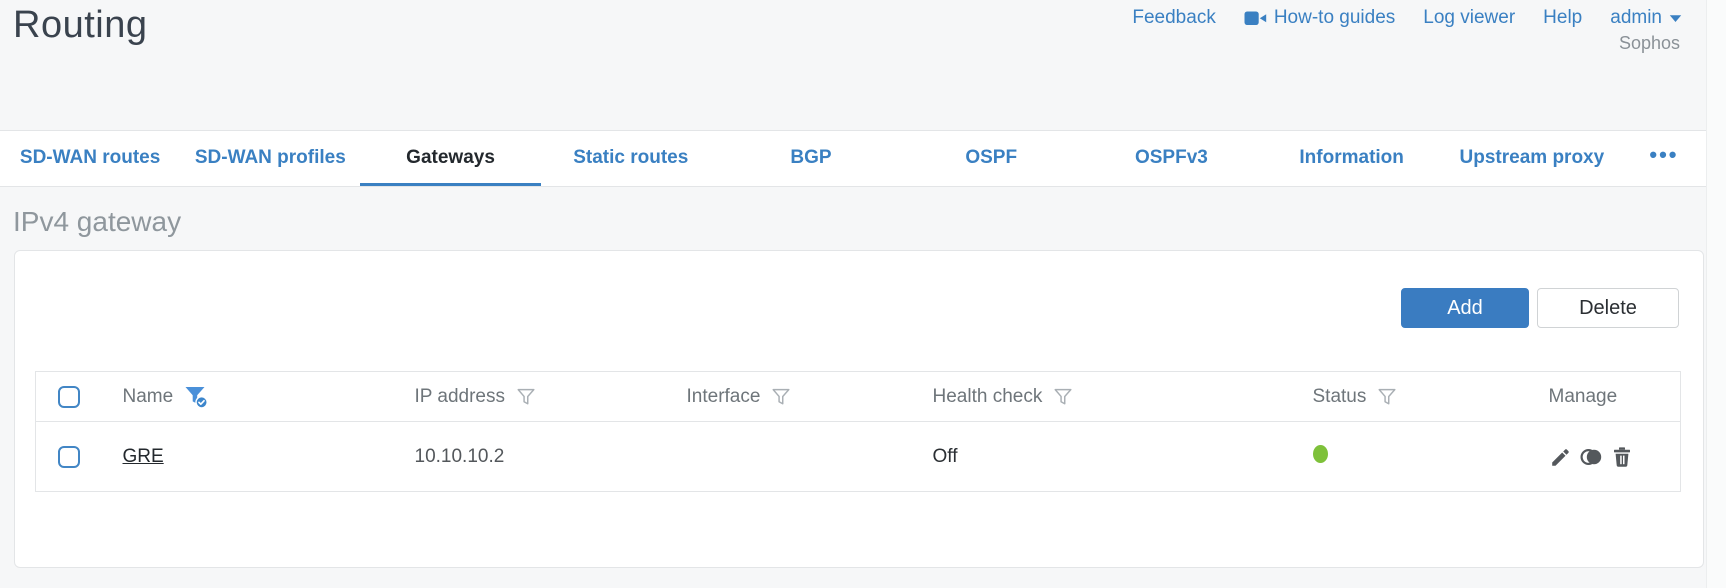 The image size is (1726, 588). What do you see at coordinates (781, 397) in the screenshot?
I see `interface-filter-icon` at bounding box center [781, 397].